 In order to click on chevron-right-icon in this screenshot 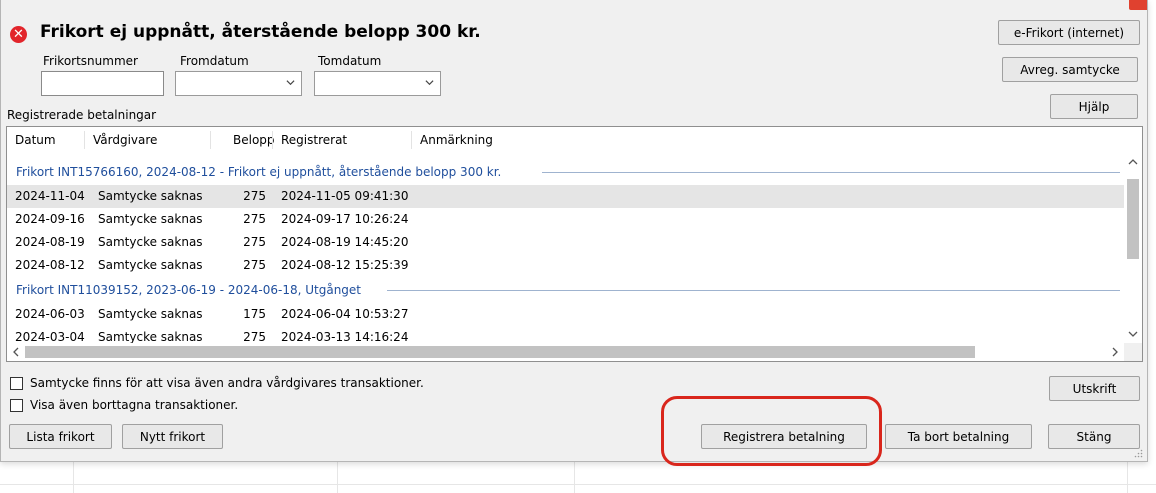, I will do `click(1115, 352)`.